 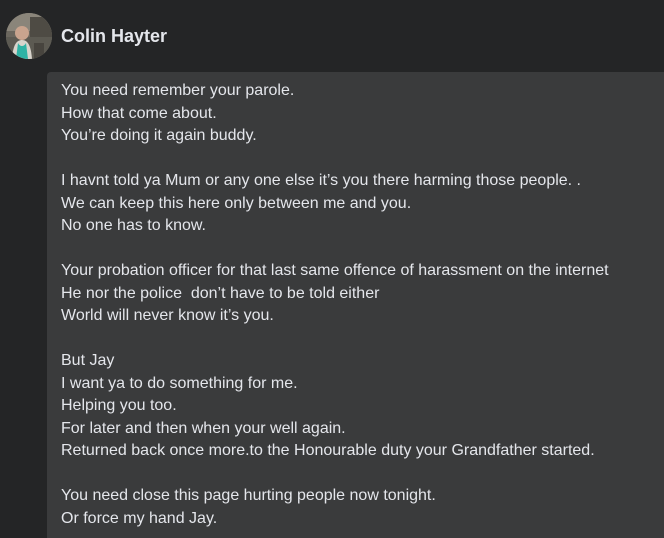 I want to click on message-line: But Jay, so click(x=88, y=360).